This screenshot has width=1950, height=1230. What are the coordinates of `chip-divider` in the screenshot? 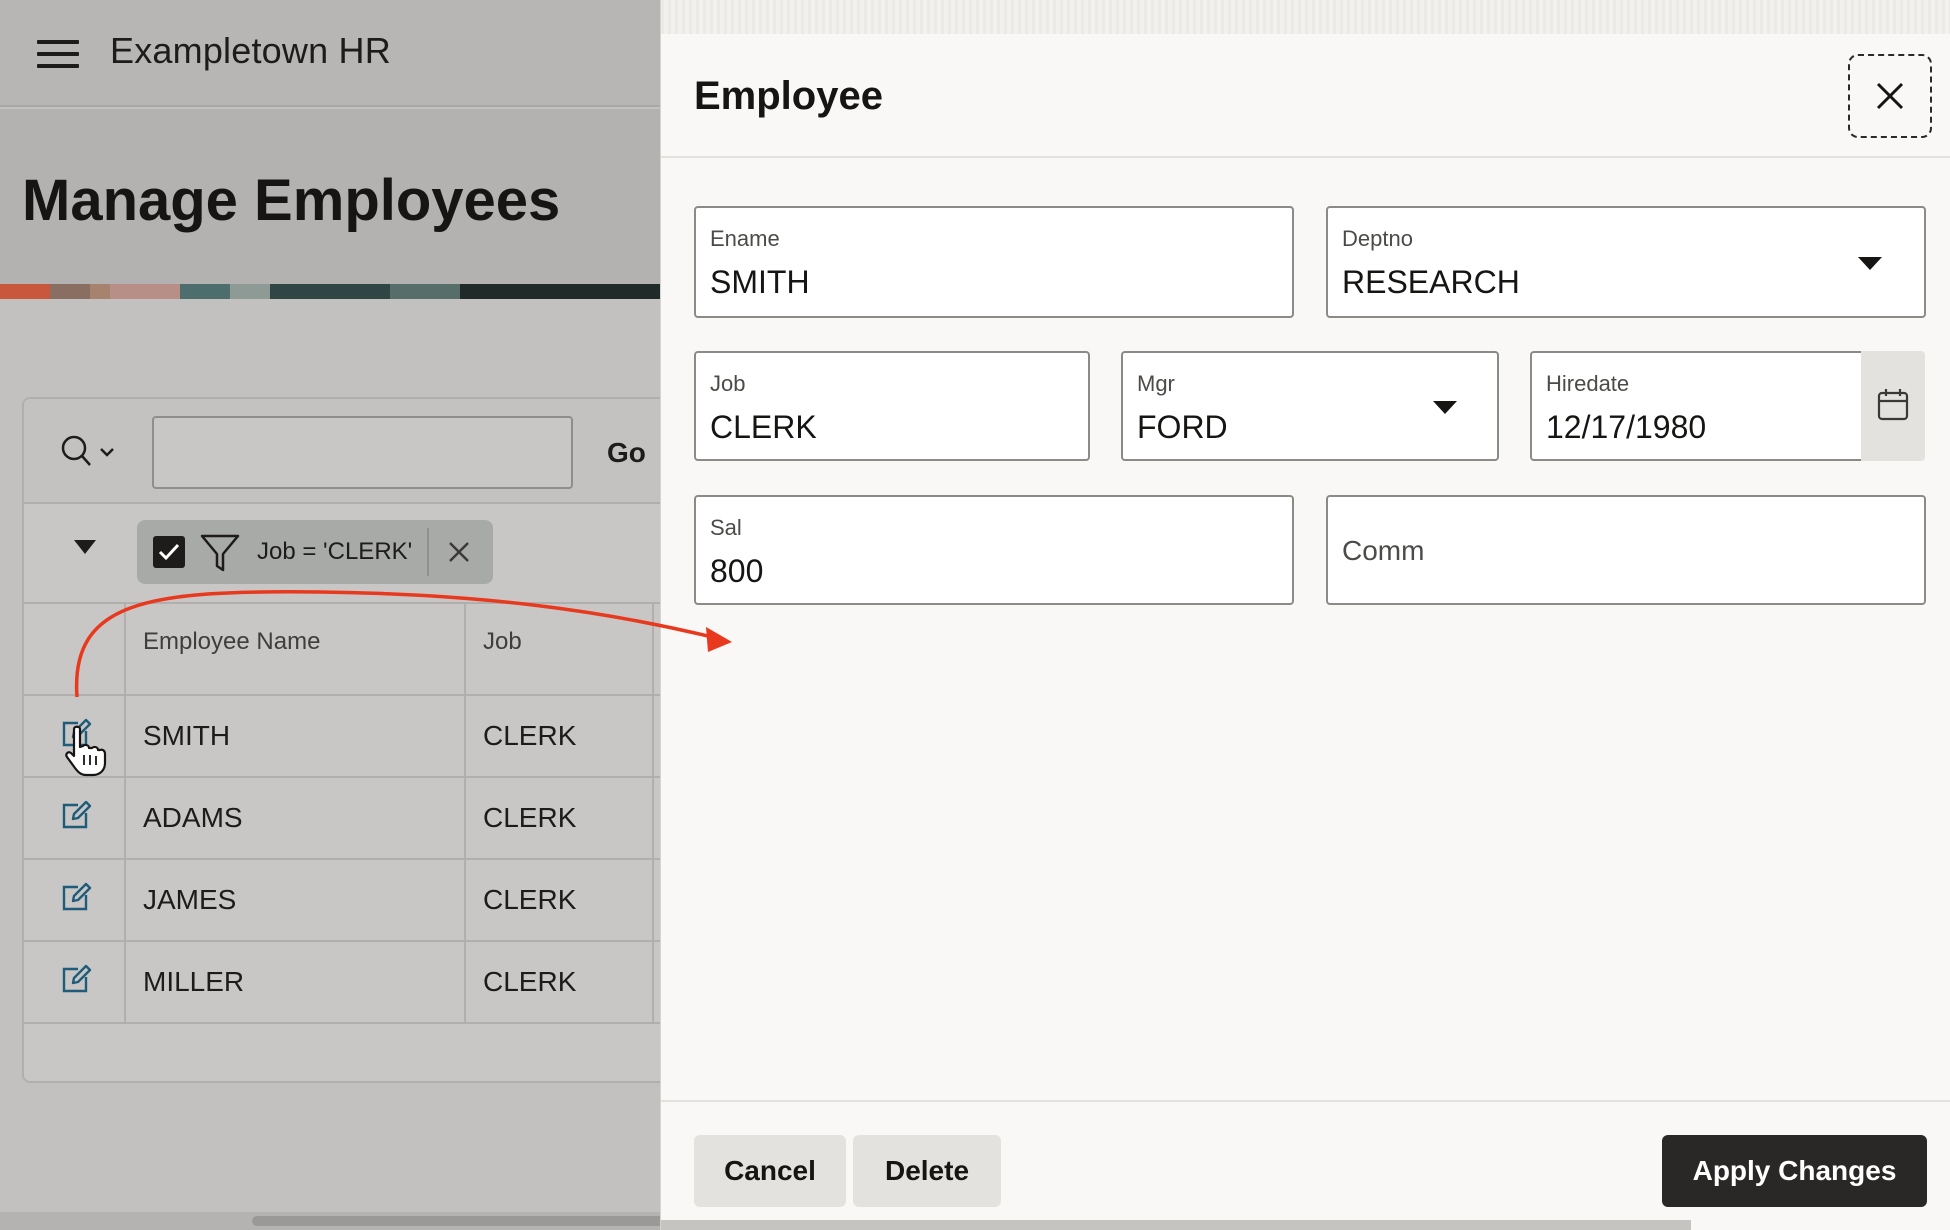 It's located at (428, 552).